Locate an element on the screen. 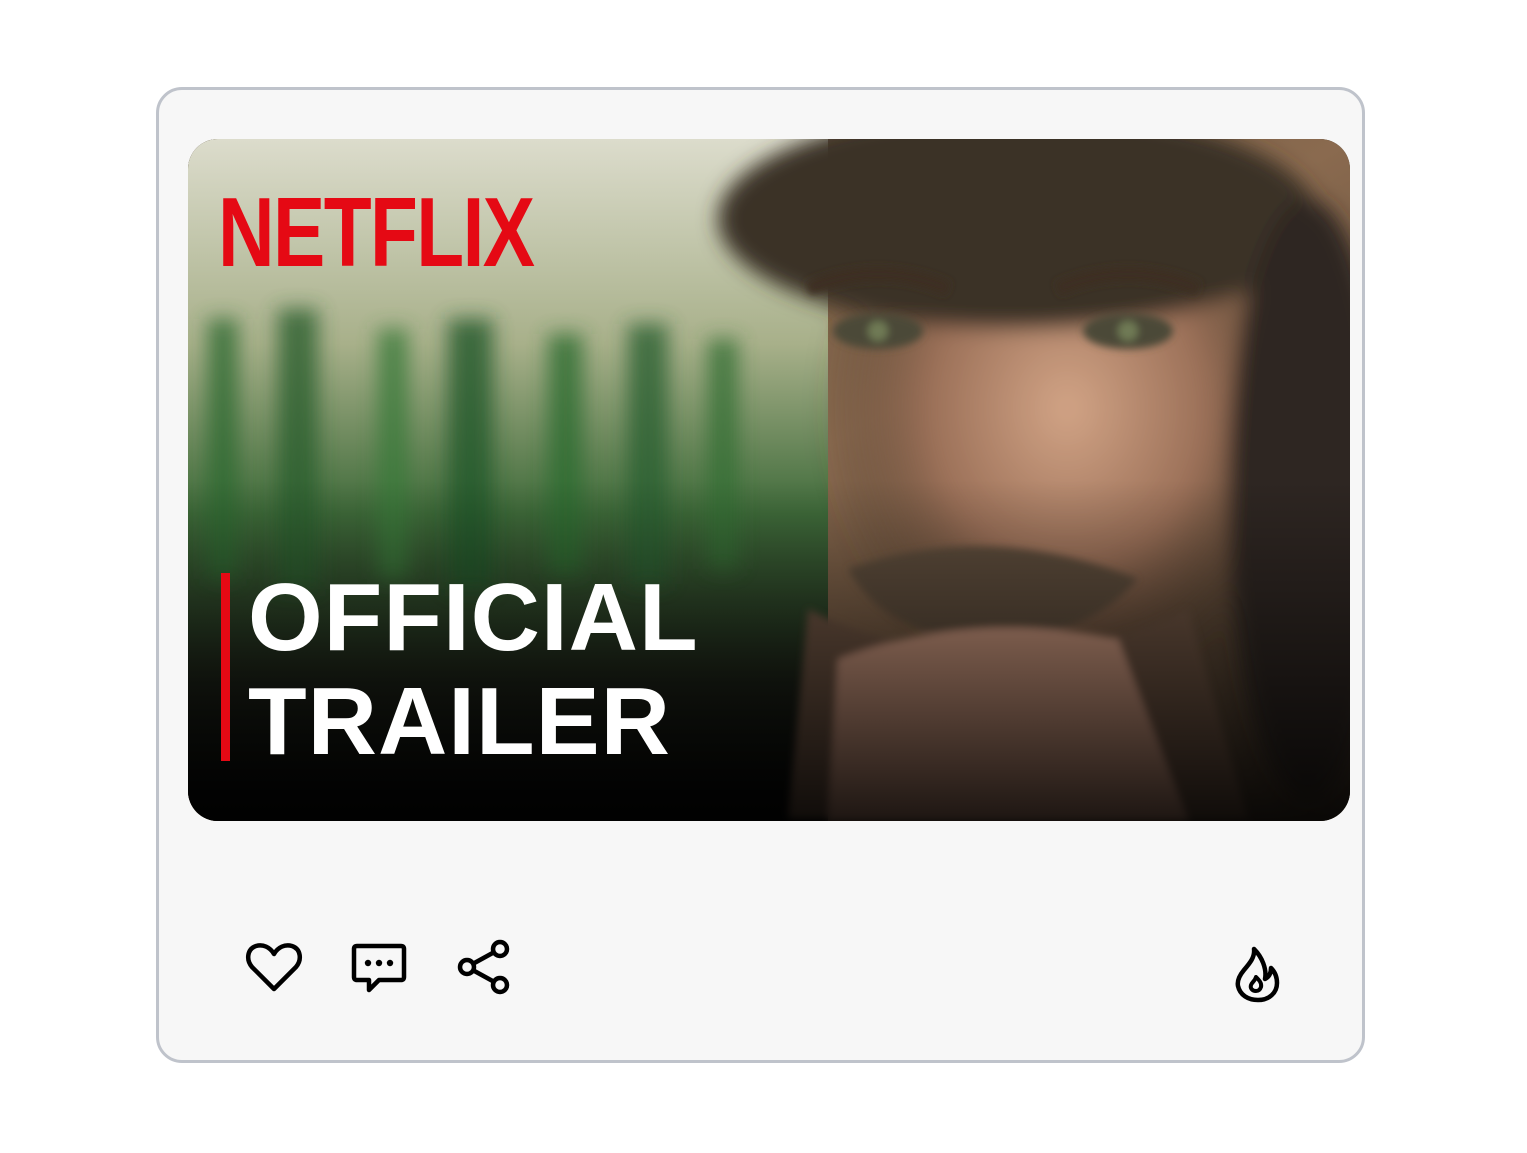 Image resolution: width=1527 pixels, height=1153 pixels. share-icon is located at coordinates (483, 967).